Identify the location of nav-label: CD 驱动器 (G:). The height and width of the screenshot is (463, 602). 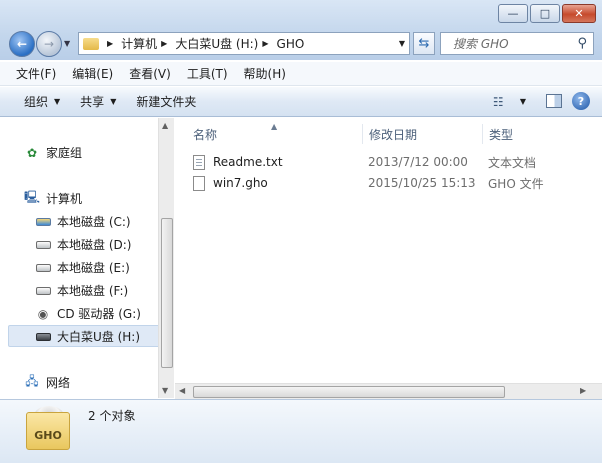
(99, 314).